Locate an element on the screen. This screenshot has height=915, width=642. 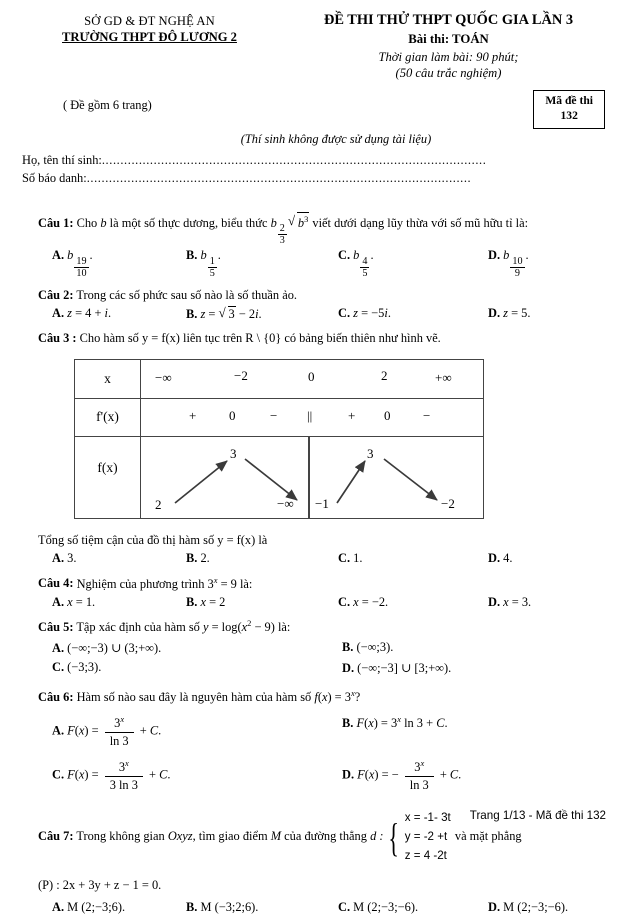
page-count-note: ( Đề gồm 6 trang) is located at coordinates (107, 105).